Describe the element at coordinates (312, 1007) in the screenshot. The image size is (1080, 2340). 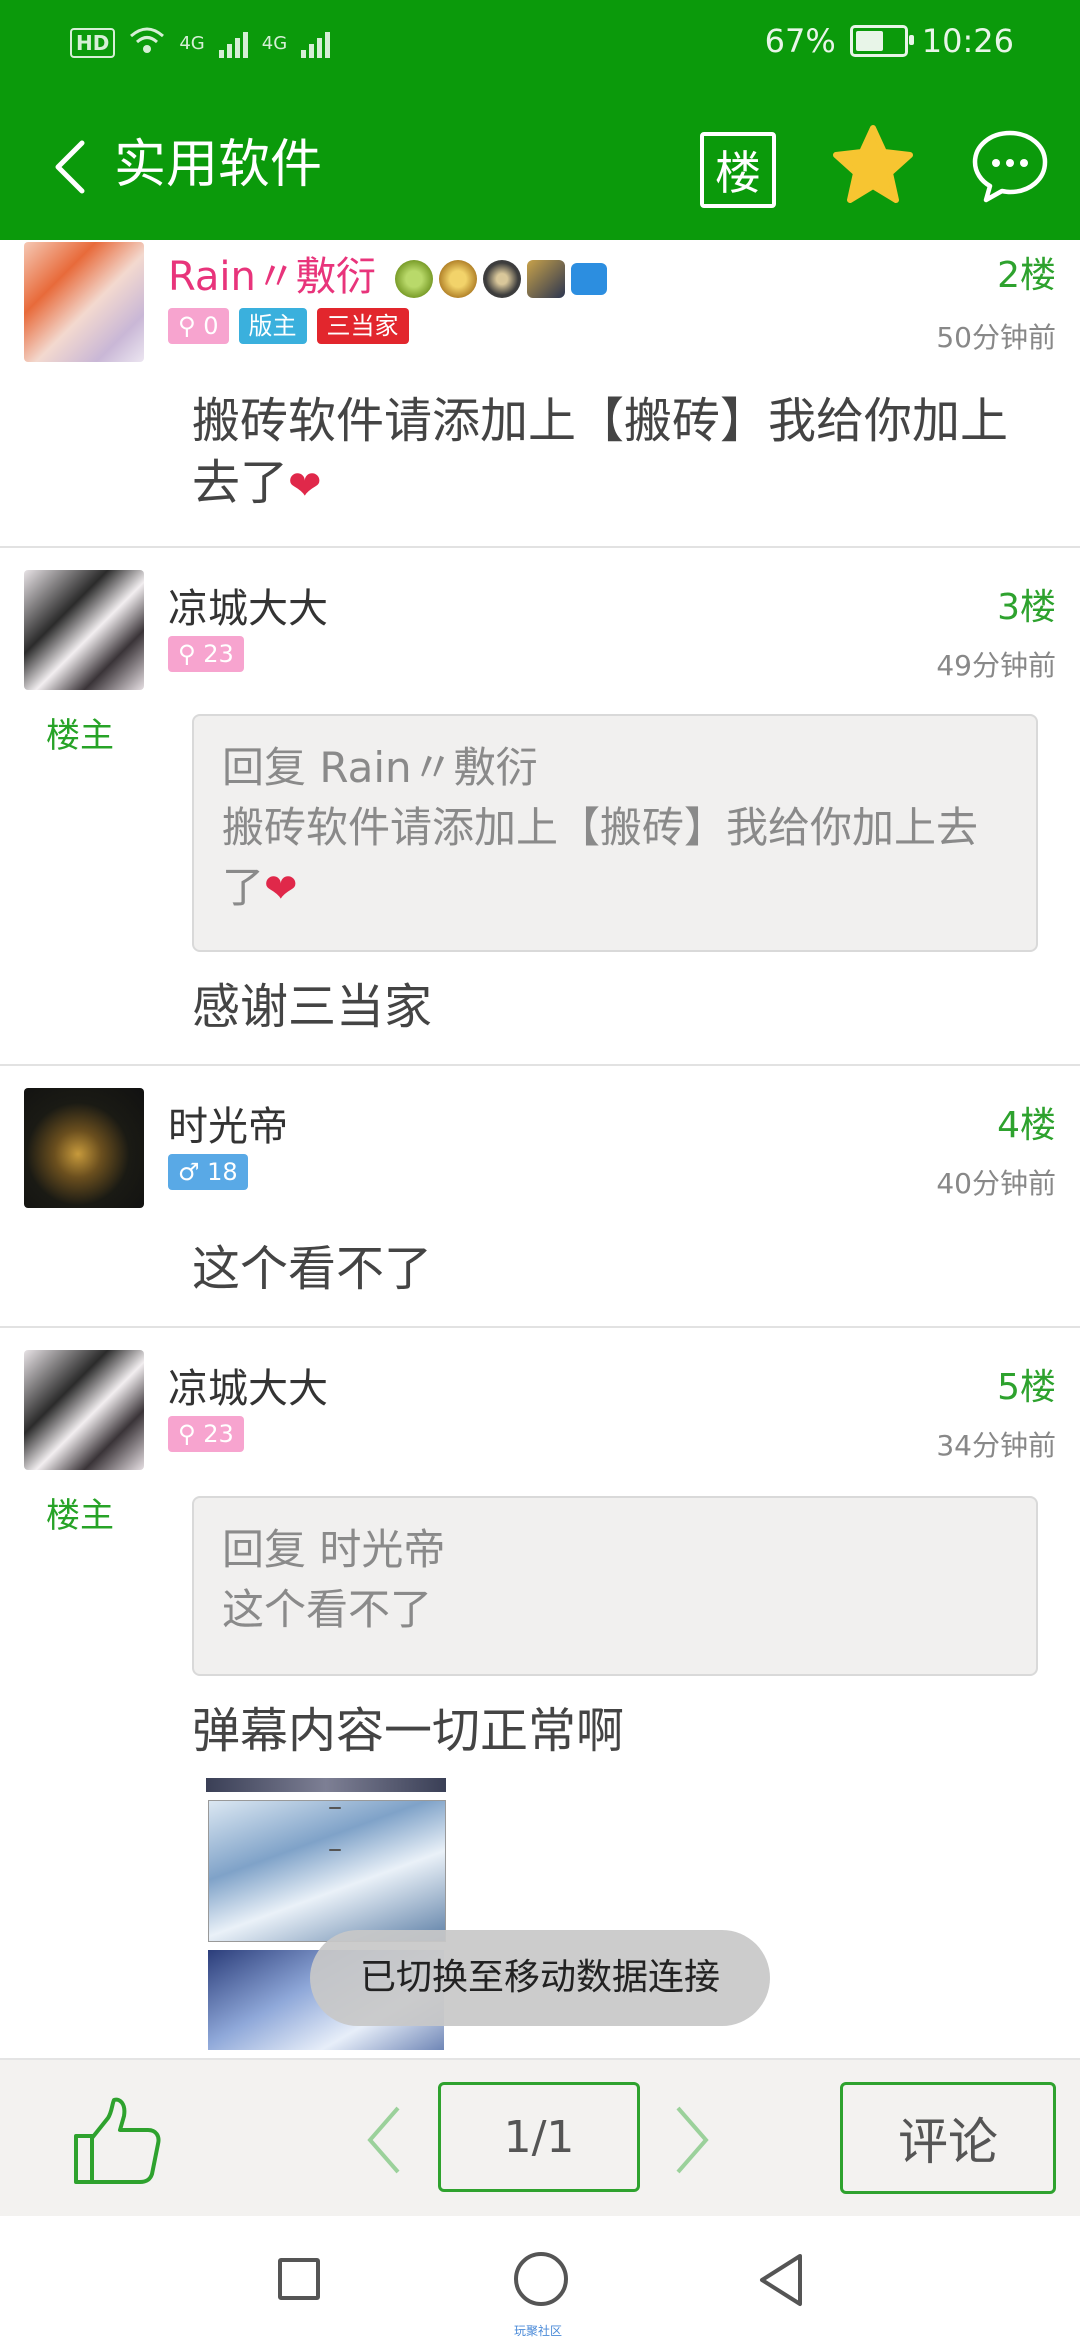
I see `post-content: 感谢三当家` at that location.